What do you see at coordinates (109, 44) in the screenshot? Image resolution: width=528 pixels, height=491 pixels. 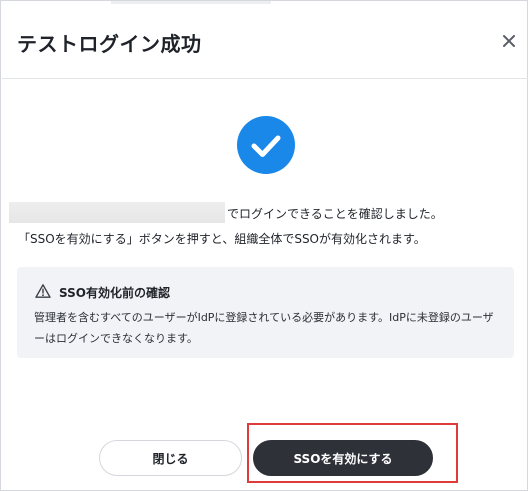 I see `dialog-title: テストログイン成功` at bounding box center [109, 44].